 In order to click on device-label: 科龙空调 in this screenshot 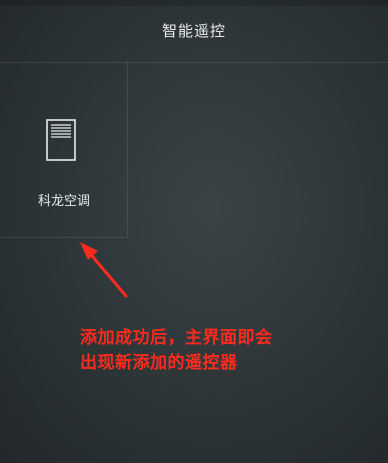, I will do `click(63, 201)`.